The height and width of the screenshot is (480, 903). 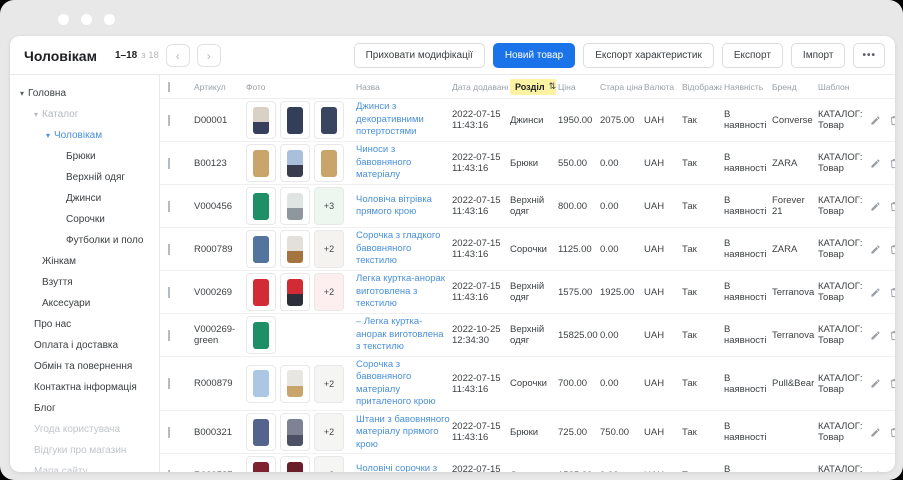 What do you see at coordinates (84, 114) in the screenshot?
I see `sidebar-item: ▾ Каталог` at bounding box center [84, 114].